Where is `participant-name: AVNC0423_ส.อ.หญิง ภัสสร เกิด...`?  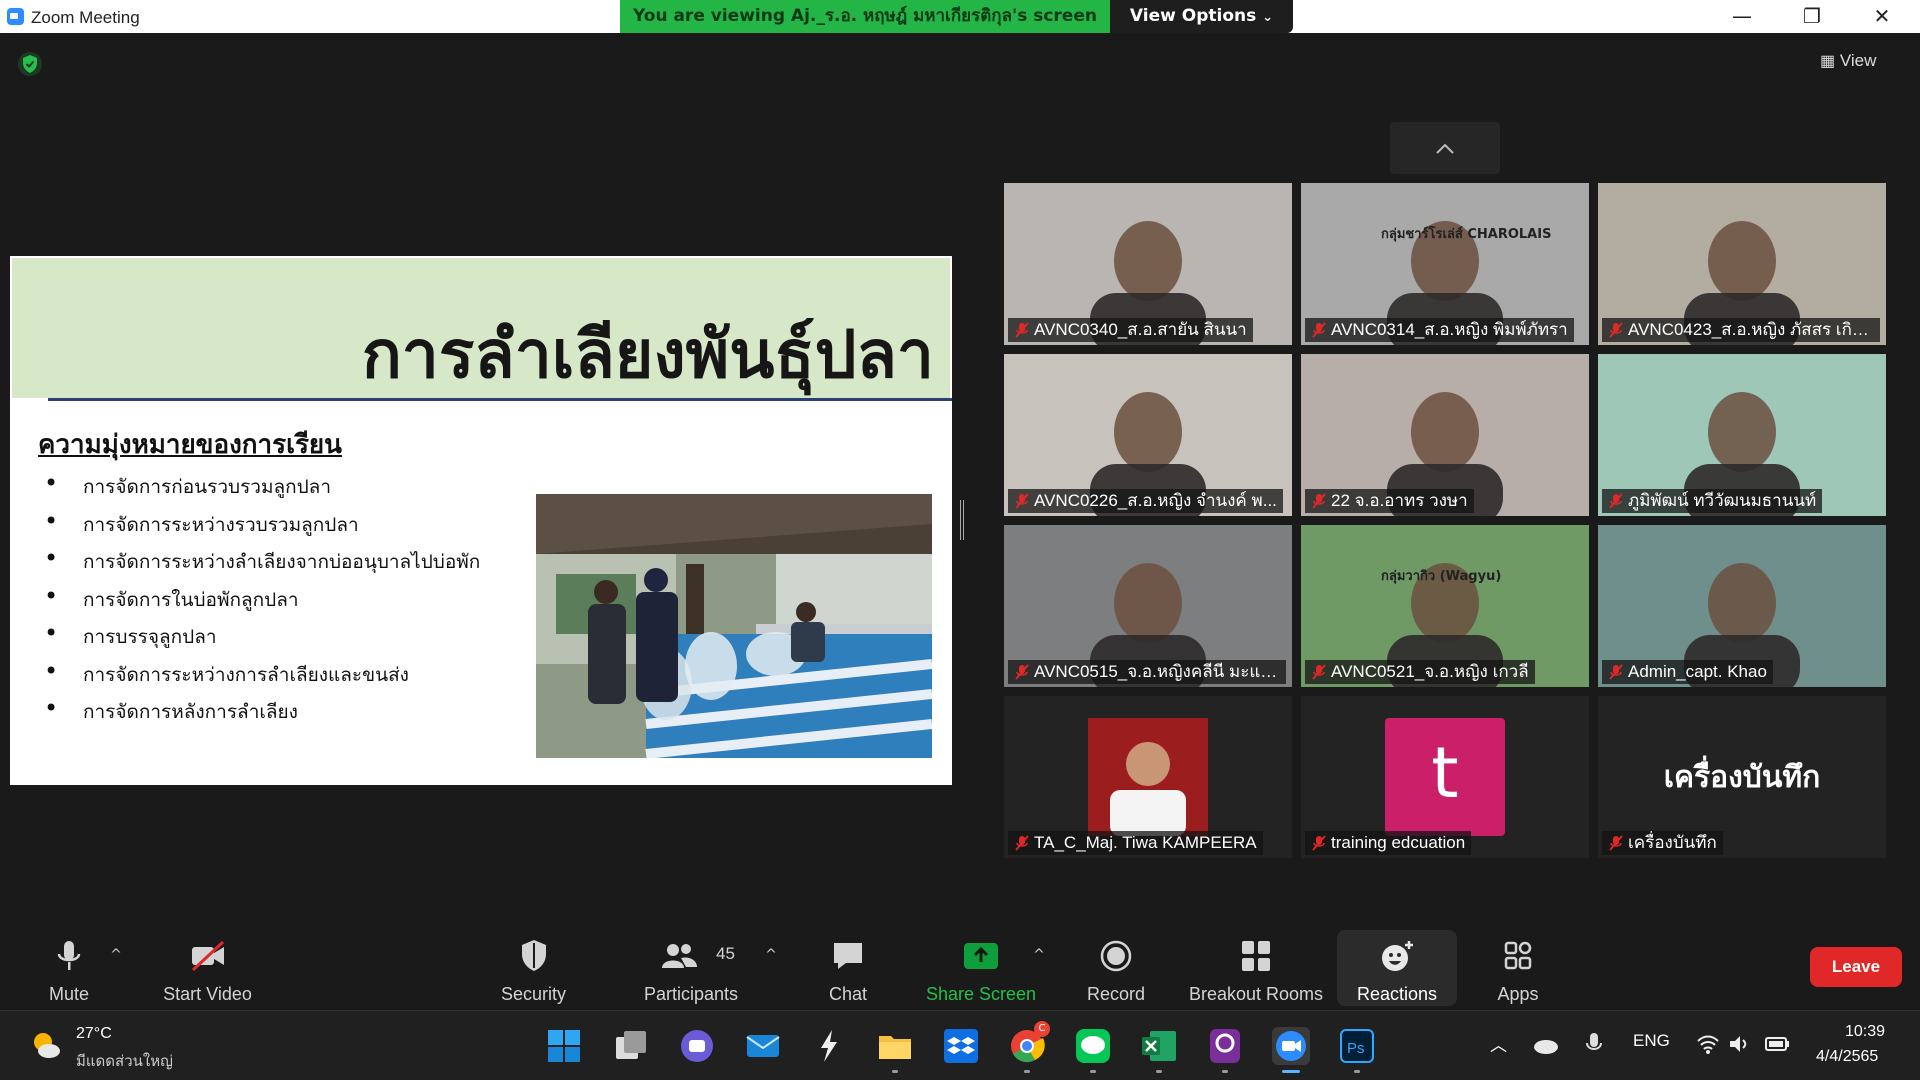 participant-name: AVNC0423_ส.อ.หญิง ภัสสร เกิด... is located at coordinates (1741, 330).